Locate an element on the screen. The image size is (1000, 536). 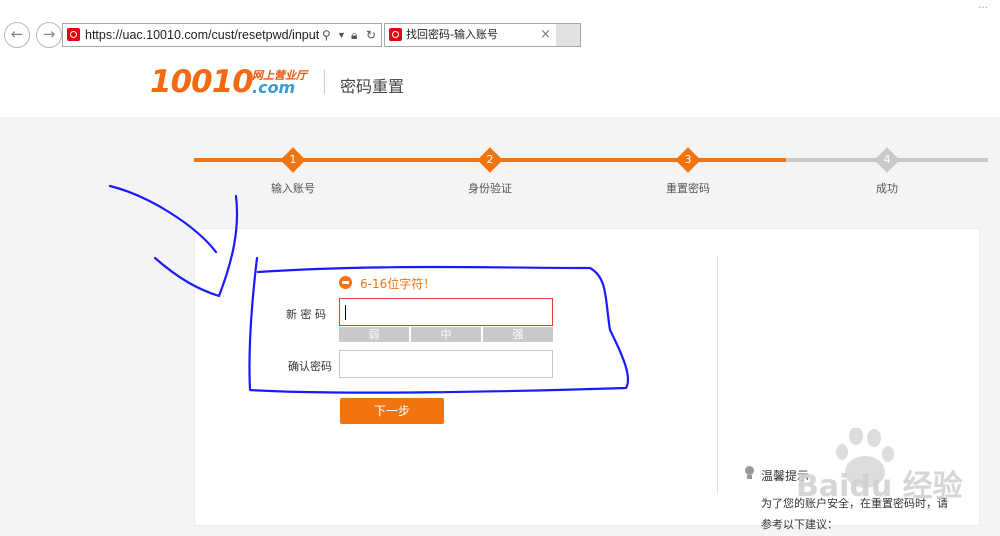
strength-weak: 弱 is located at coordinates (374, 334).